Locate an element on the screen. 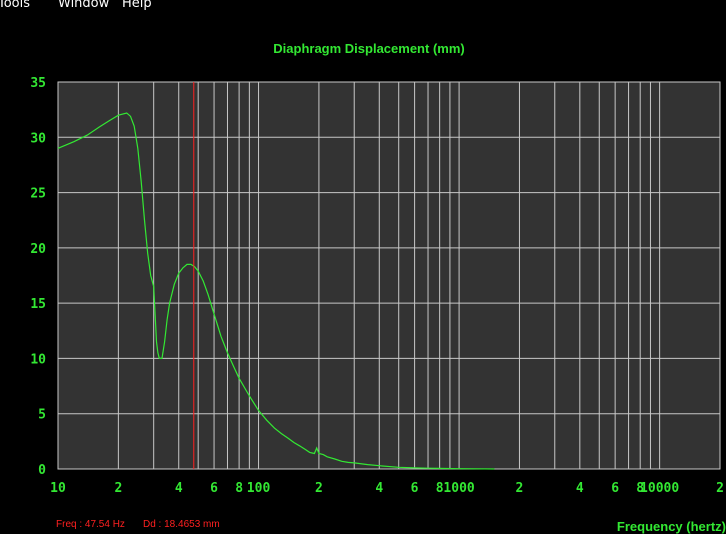  y-tick-label: 20 is located at coordinates (38, 249).